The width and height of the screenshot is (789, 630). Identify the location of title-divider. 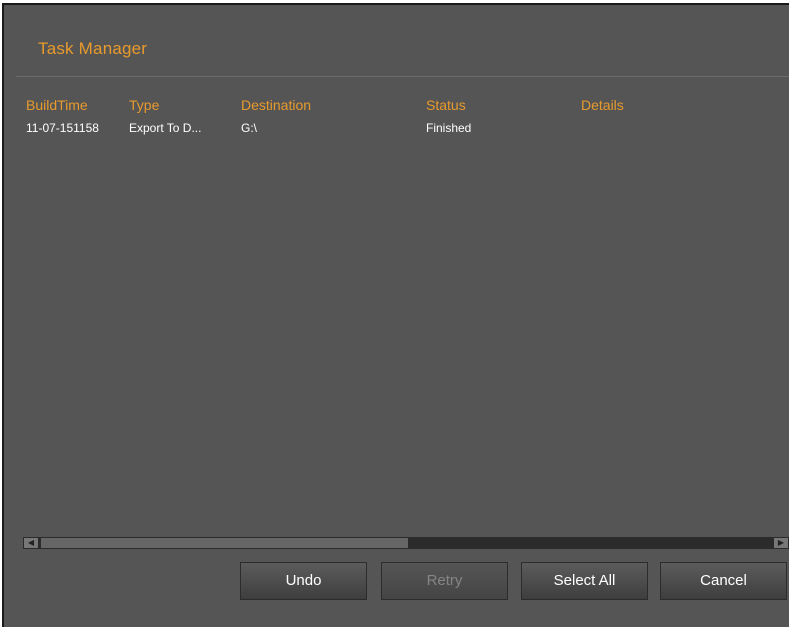
(402, 76).